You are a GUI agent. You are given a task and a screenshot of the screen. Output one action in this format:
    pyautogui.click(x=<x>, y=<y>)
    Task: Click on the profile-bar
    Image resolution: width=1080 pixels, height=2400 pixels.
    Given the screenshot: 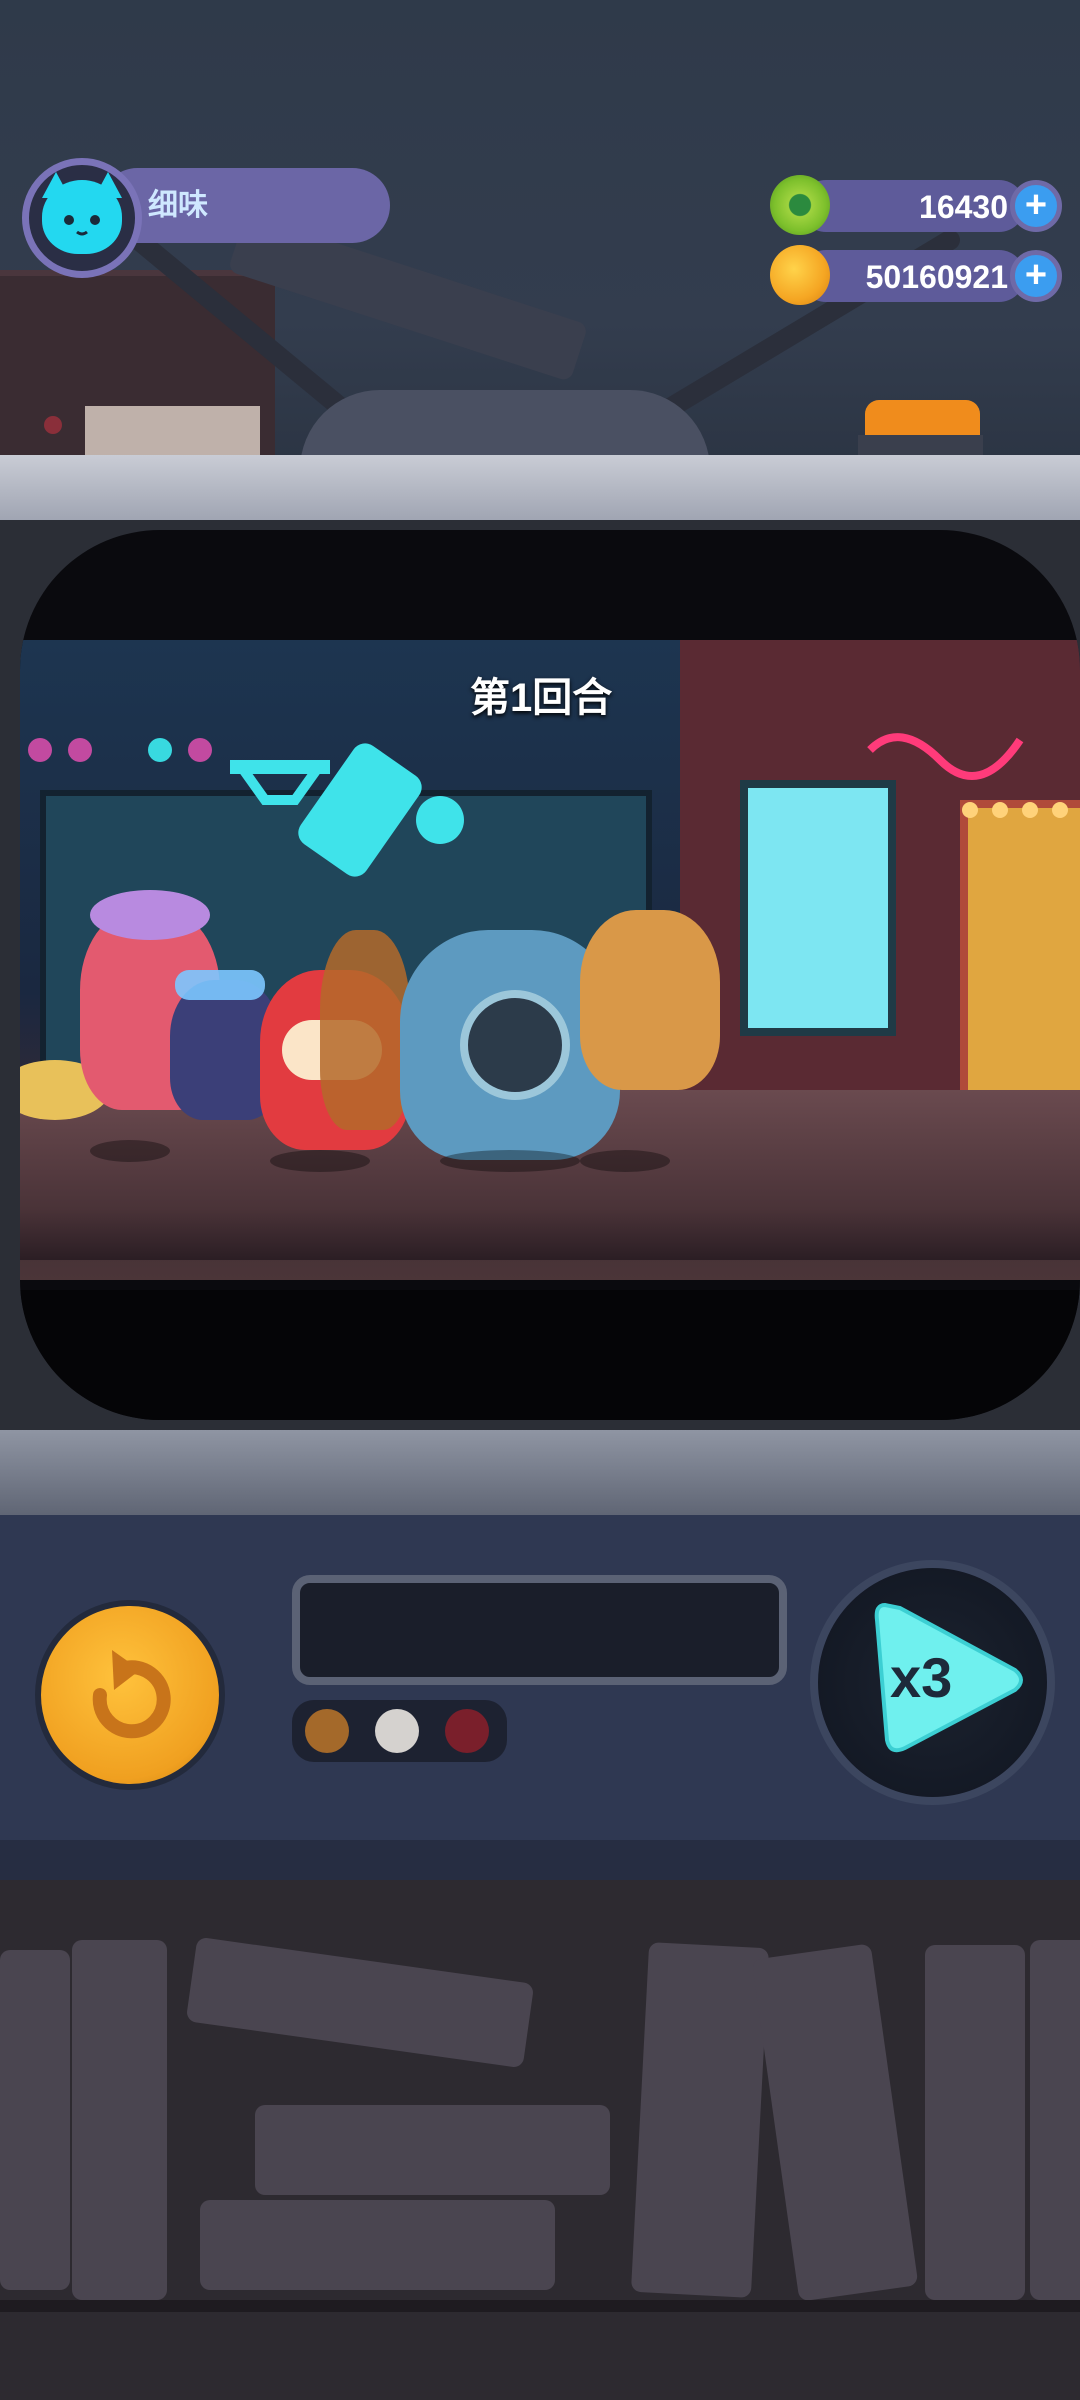 What is the action you would take?
    pyautogui.click(x=245, y=205)
    